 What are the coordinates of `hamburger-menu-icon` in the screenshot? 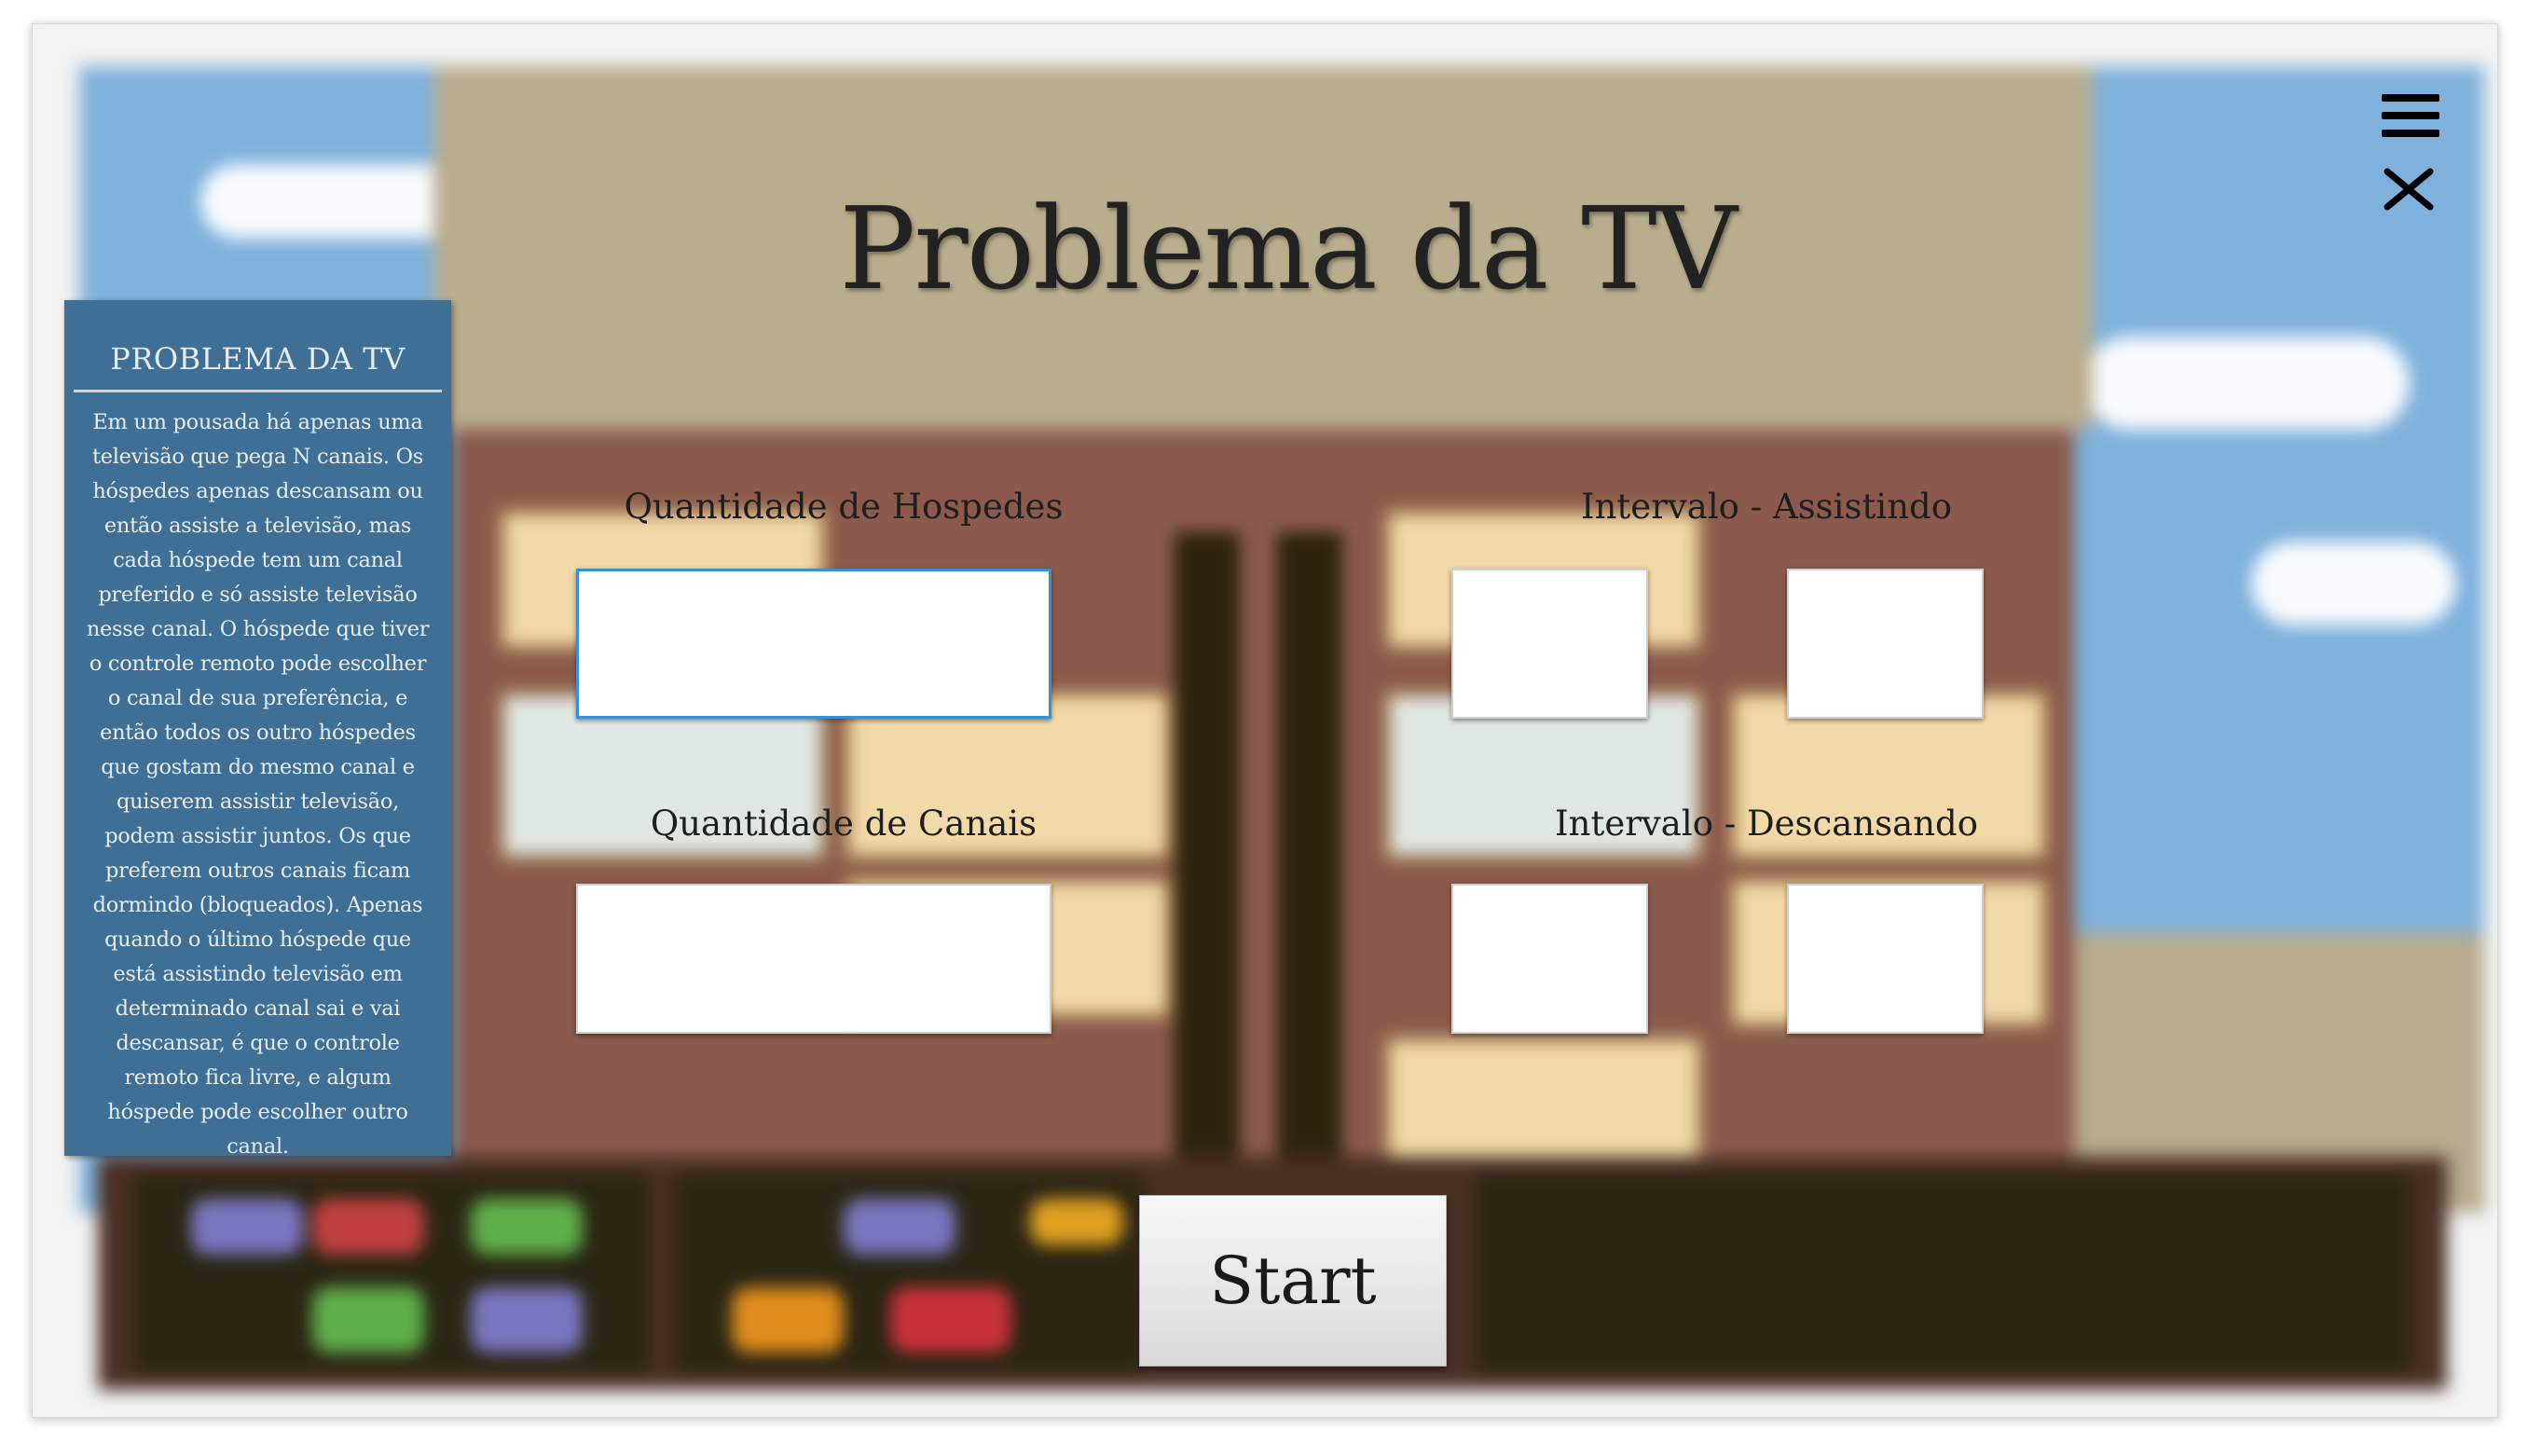 It's located at (2410, 115).